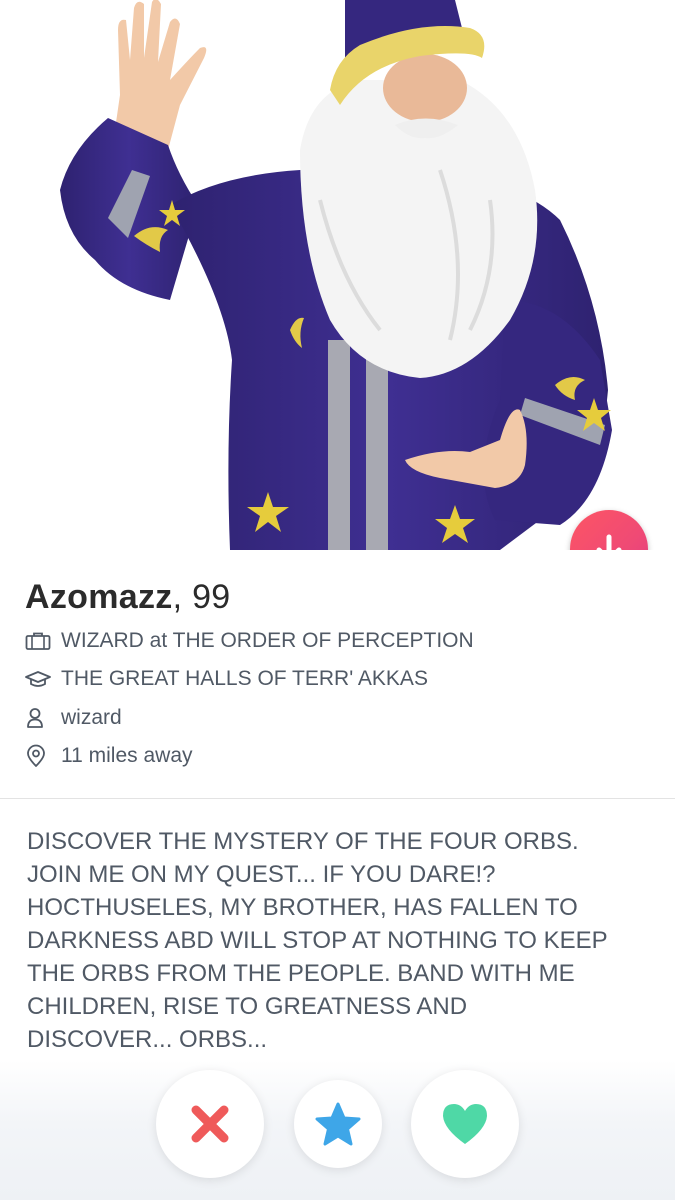  What do you see at coordinates (201, 597) in the screenshot?
I see `profile-age: , 99` at bounding box center [201, 597].